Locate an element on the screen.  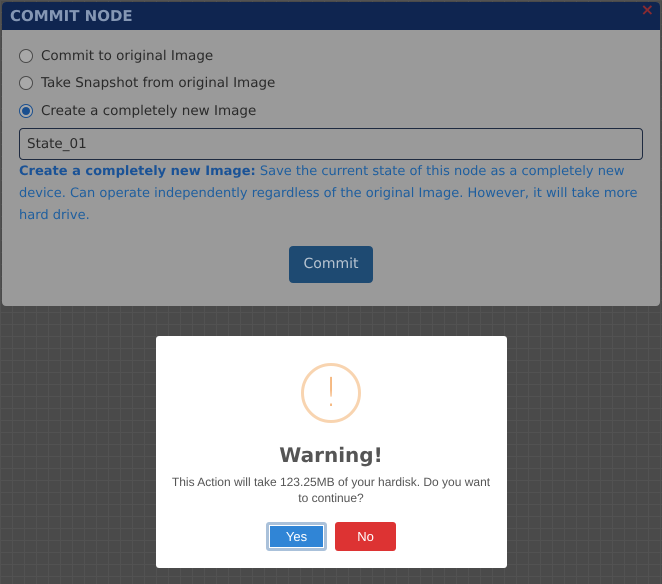
warning-message: This Action will take 123.25MB of your hardisk. Do you want to continue? is located at coordinates (331, 490).